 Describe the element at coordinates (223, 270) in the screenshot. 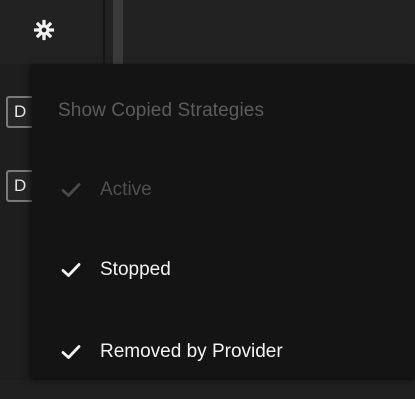

I see `menu-item-stopped: Stopped` at that location.